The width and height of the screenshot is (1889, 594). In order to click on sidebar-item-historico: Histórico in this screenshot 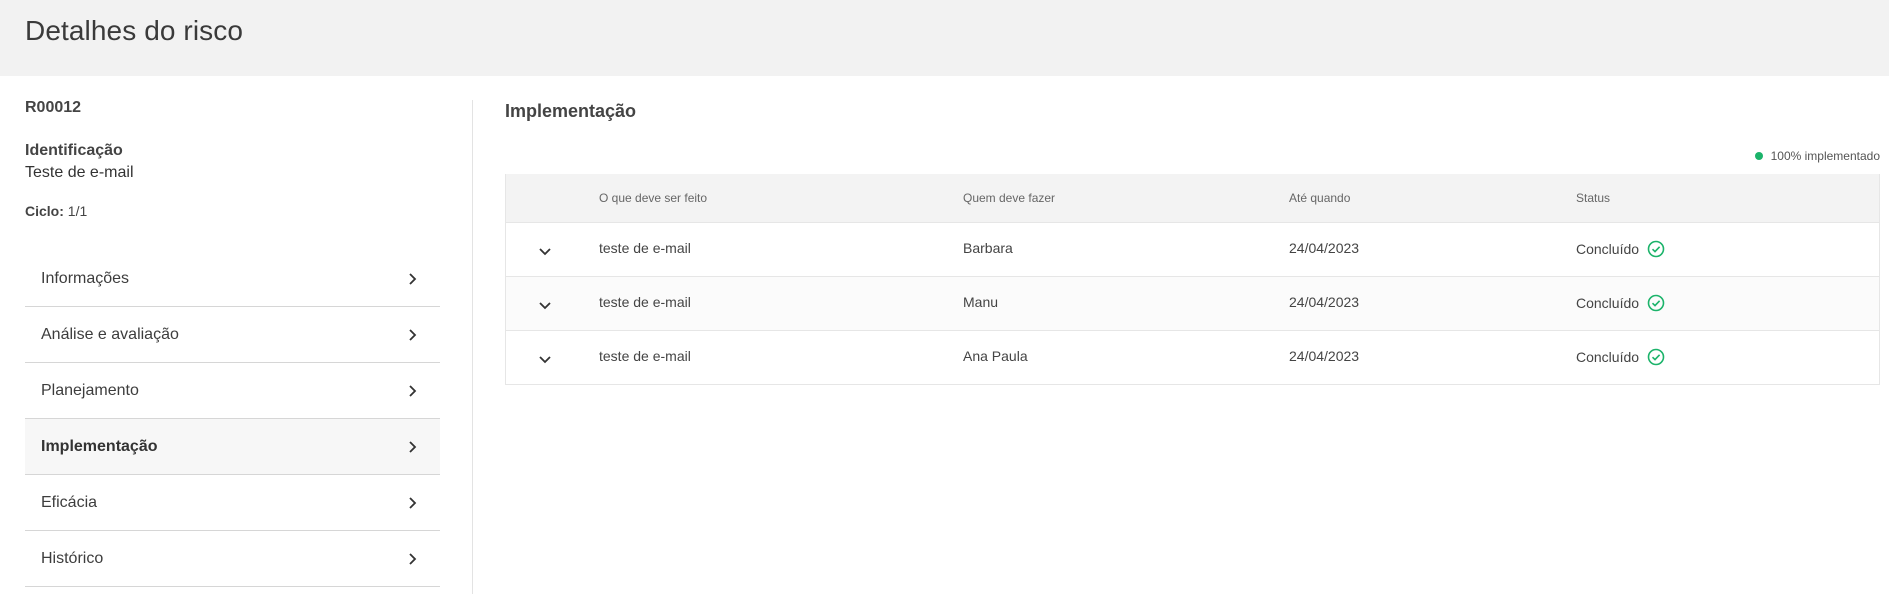, I will do `click(232, 559)`.